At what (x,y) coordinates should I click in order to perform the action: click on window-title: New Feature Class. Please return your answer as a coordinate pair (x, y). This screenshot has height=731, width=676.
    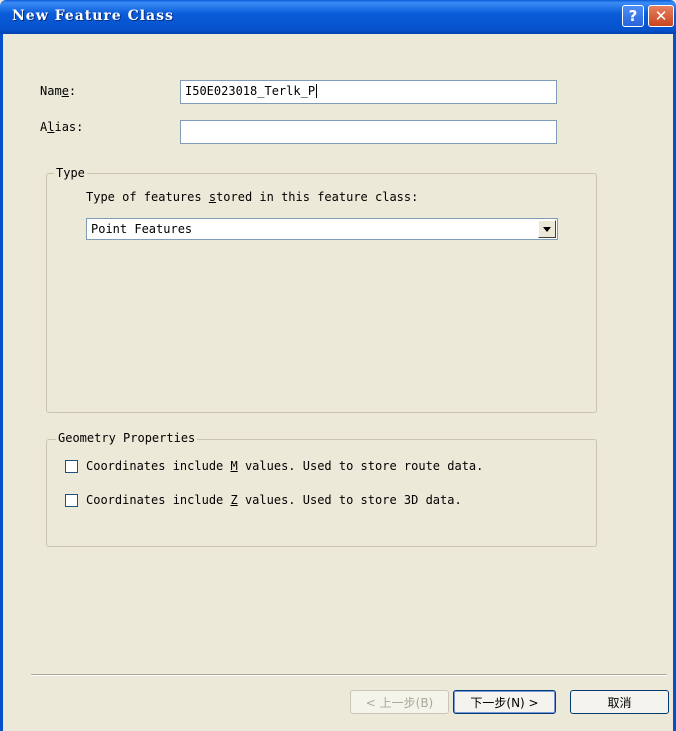
    Looking at the image, I should click on (93, 16).